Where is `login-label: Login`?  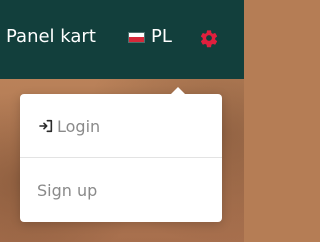
login-label: Login is located at coordinates (79, 126).